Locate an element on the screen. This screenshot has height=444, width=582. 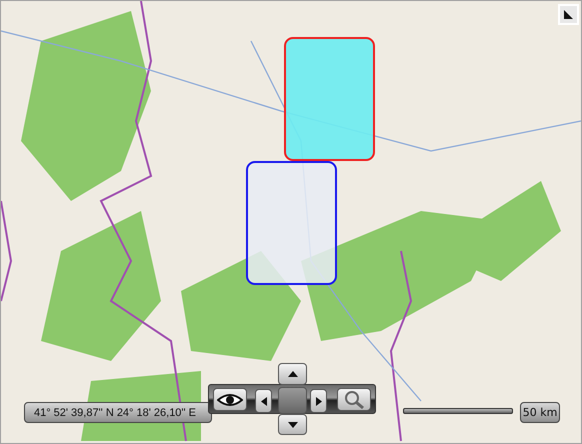
search-icon is located at coordinates (354, 399).